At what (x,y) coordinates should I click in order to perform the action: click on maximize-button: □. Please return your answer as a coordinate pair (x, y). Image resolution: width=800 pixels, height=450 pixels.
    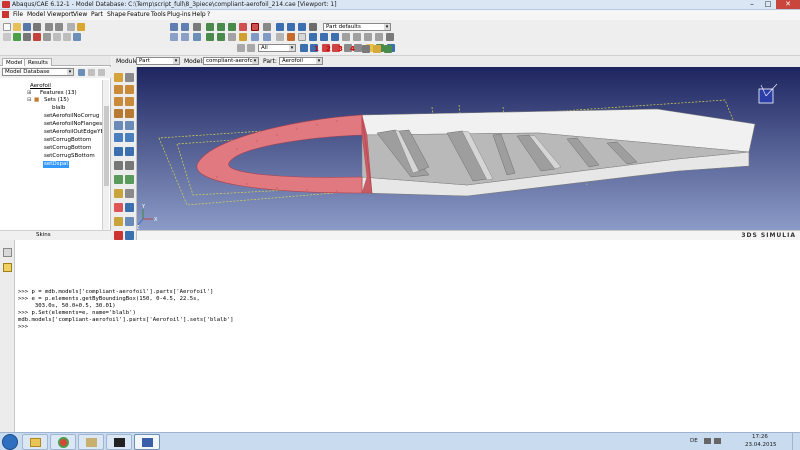
    Looking at the image, I should click on (768, 4).